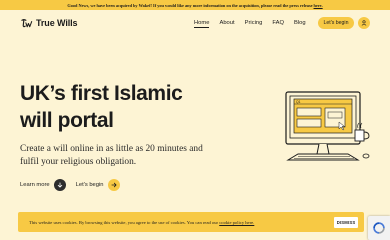 The image size is (390, 240). Describe the element at coordinates (336, 23) in the screenshot. I see `lets-begin-nav-button: Let's begin` at that location.